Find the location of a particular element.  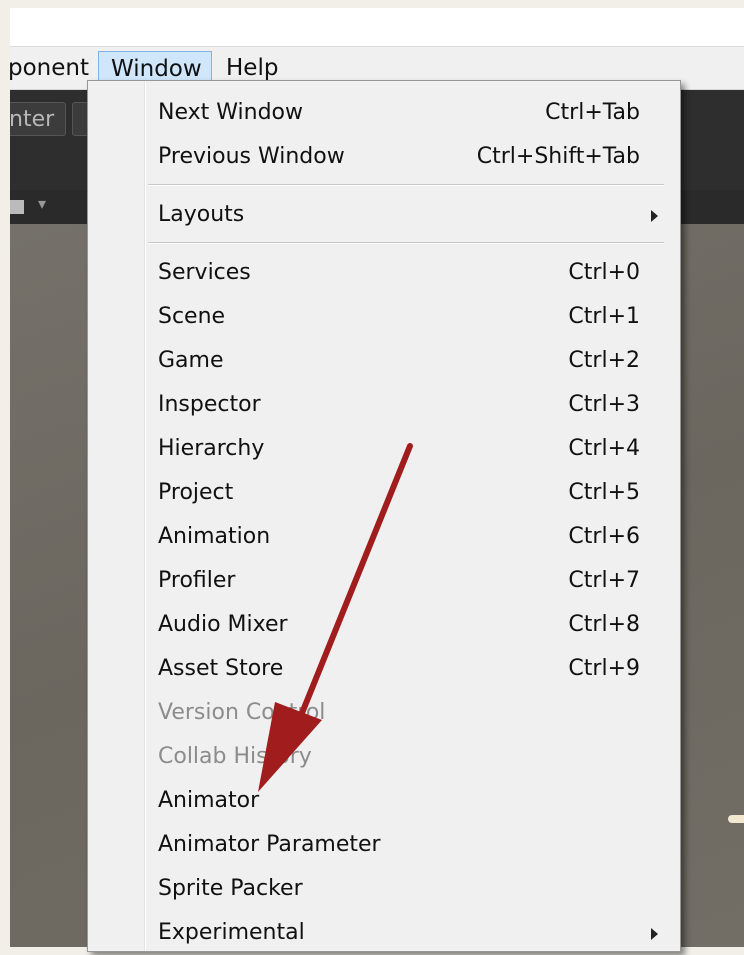

menu-item-label: Audio Mixer is located at coordinates (223, 624).